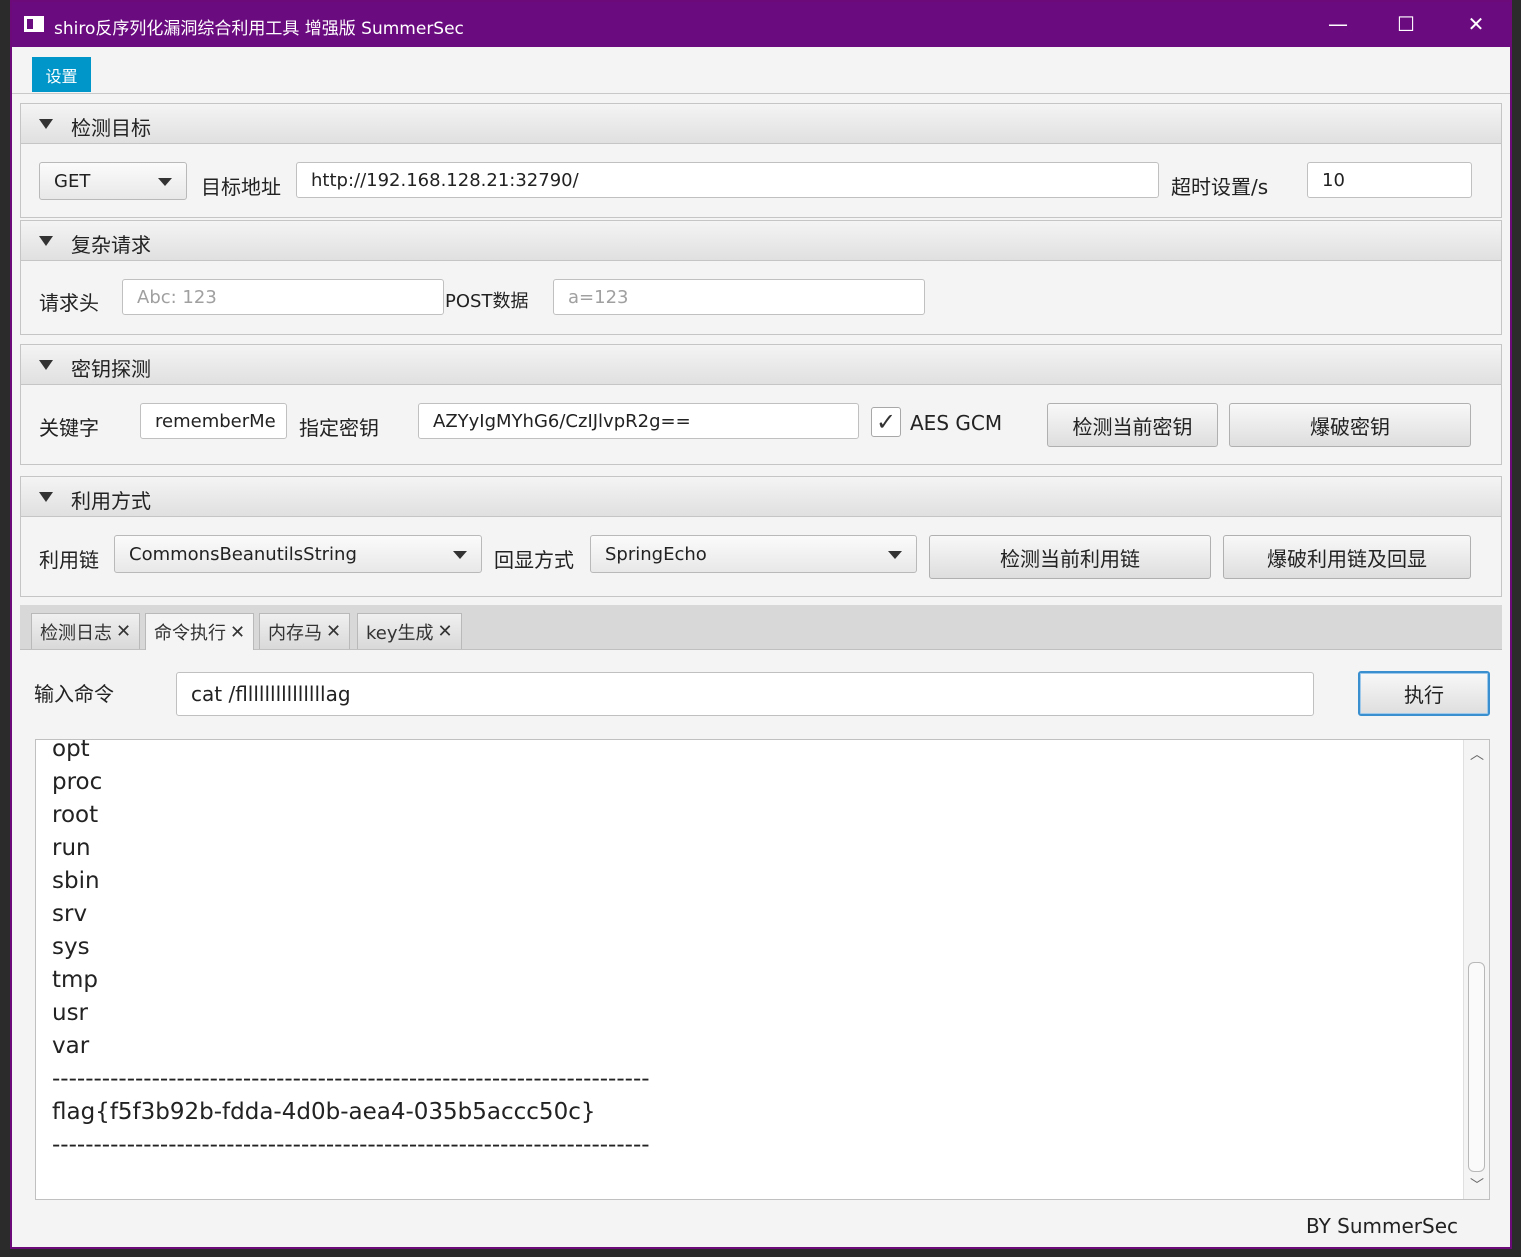 The width and height of the screenshot is (1521, 1257). Describe the element at coordinates (111, 369) in the screenshot. I see `key-section-title: 密钥探测` at that location.